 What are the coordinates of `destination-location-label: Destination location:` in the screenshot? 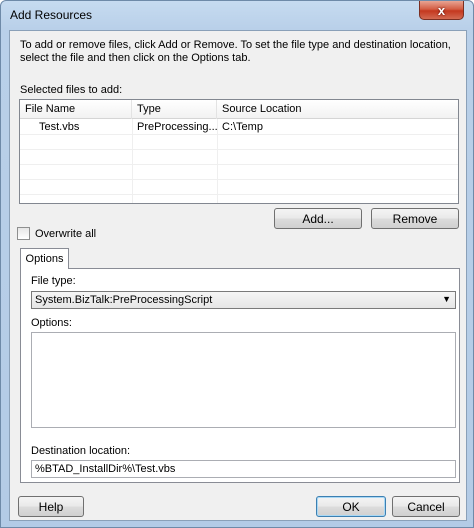 It's located at (81, 451).